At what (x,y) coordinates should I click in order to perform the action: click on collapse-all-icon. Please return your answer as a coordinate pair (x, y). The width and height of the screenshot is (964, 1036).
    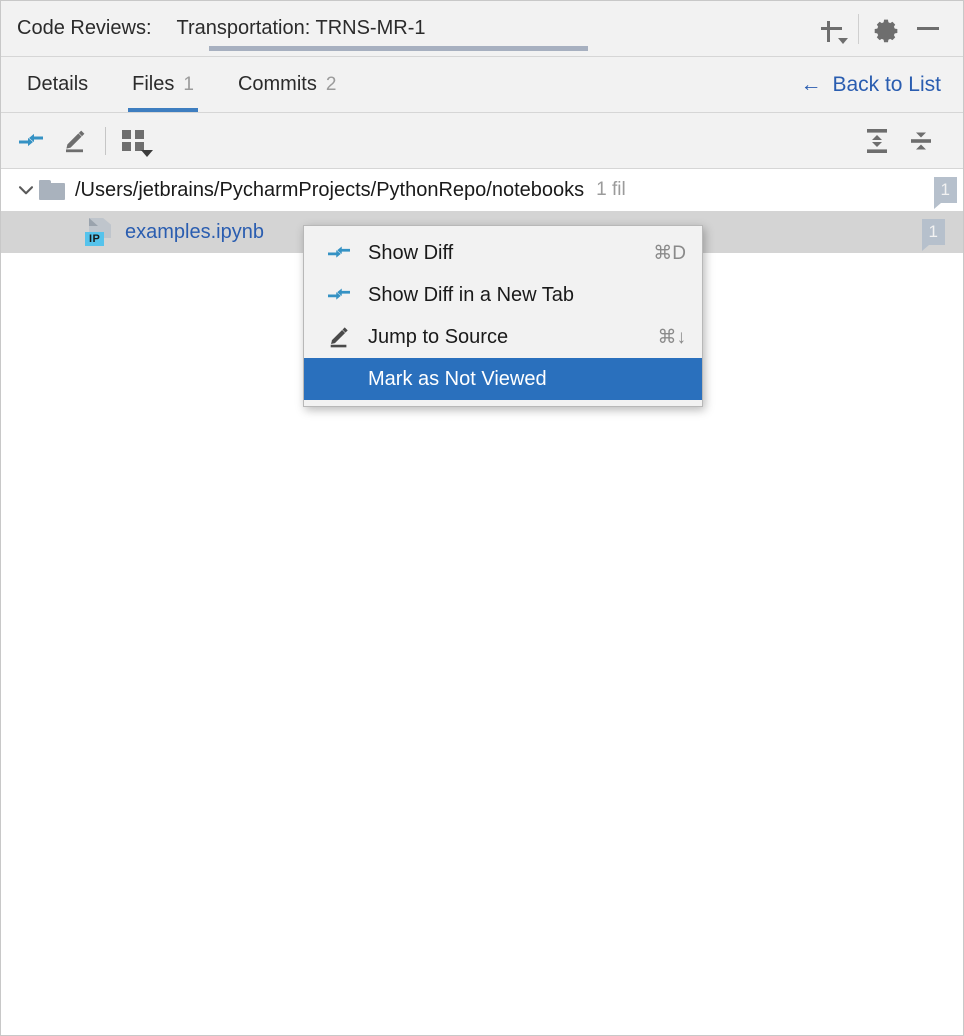
    Looking at the image, I should click on (921, 141).